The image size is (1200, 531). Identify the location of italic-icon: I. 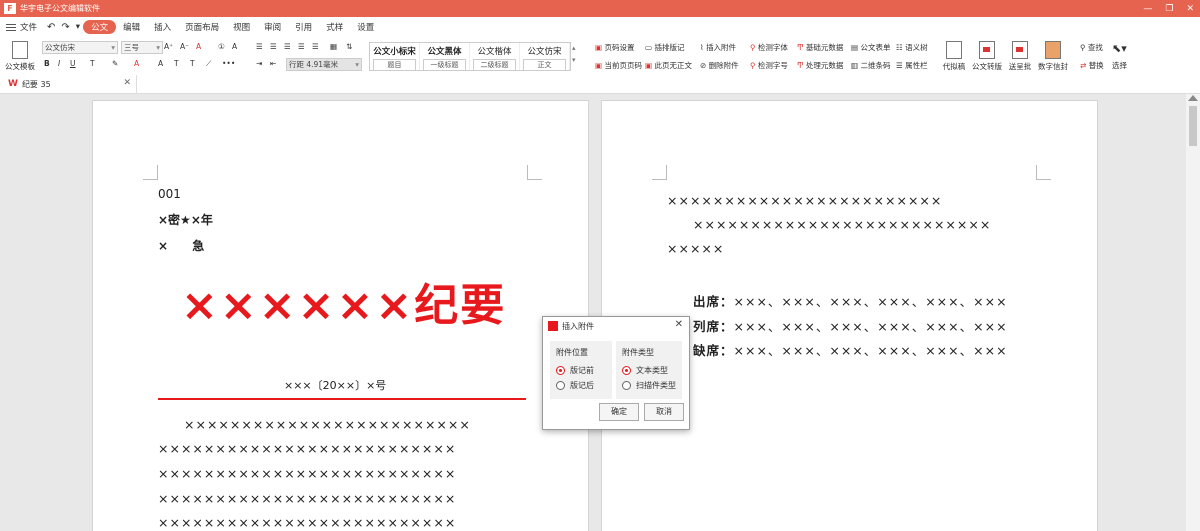
(59, 63).